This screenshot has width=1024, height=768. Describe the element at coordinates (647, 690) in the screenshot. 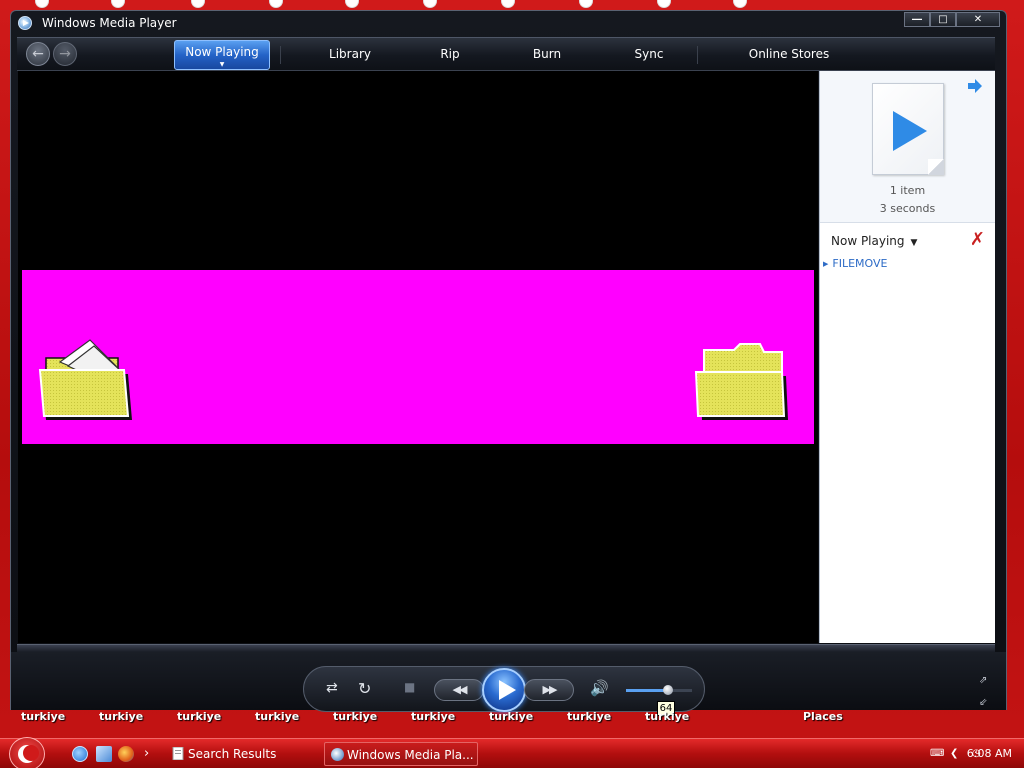

I see `volume-fill` at that location.